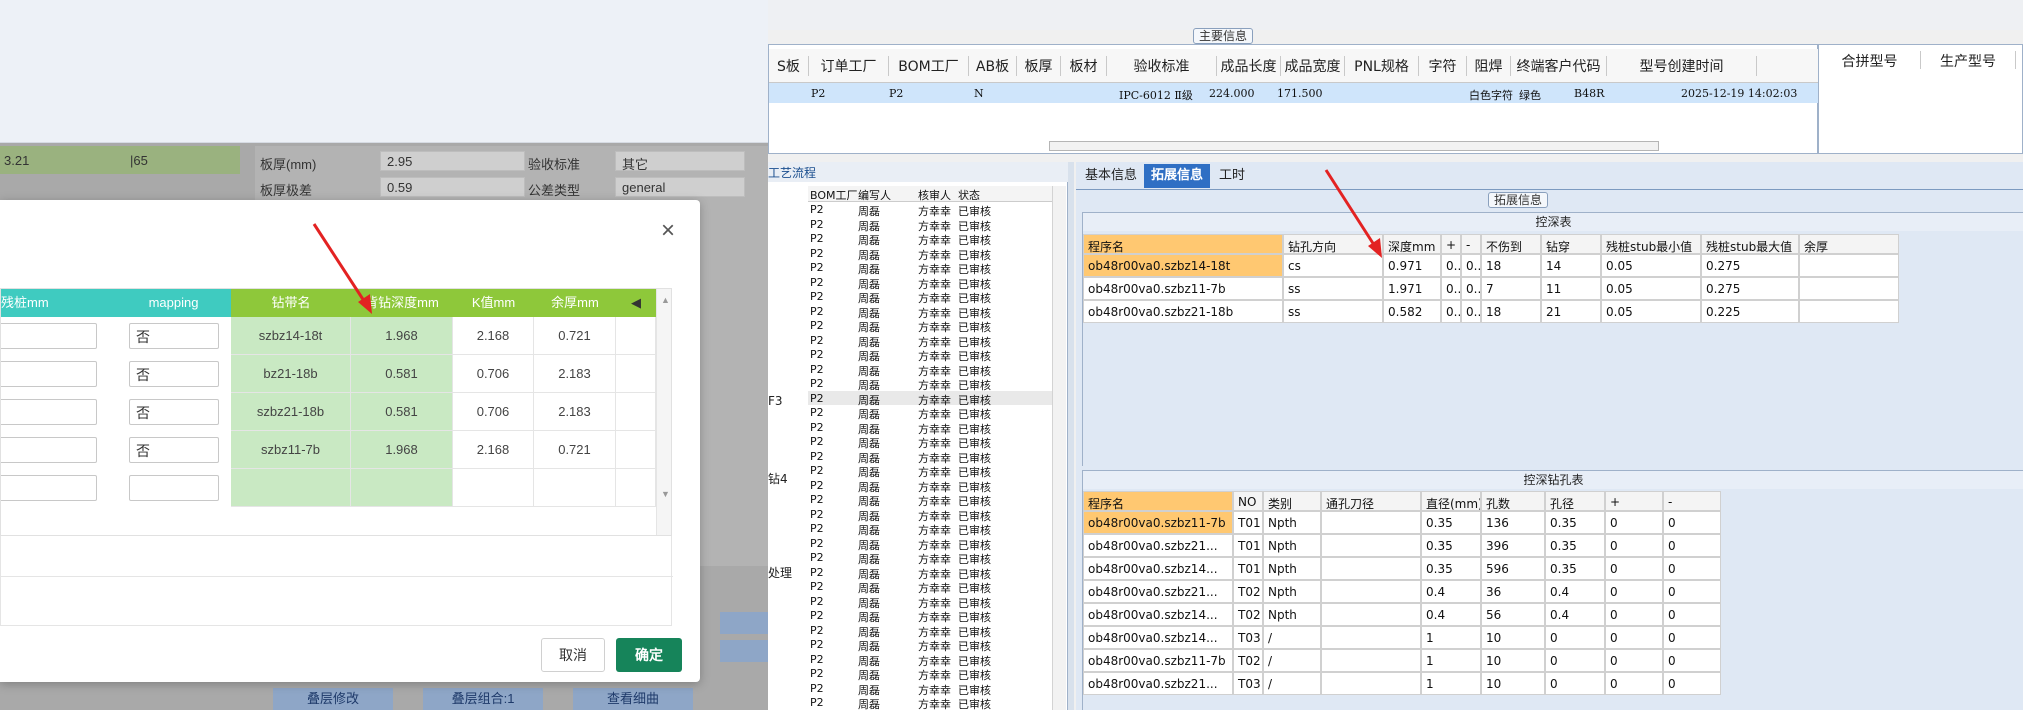  I want to click on hole-cell: T02, so click(1248, 614).